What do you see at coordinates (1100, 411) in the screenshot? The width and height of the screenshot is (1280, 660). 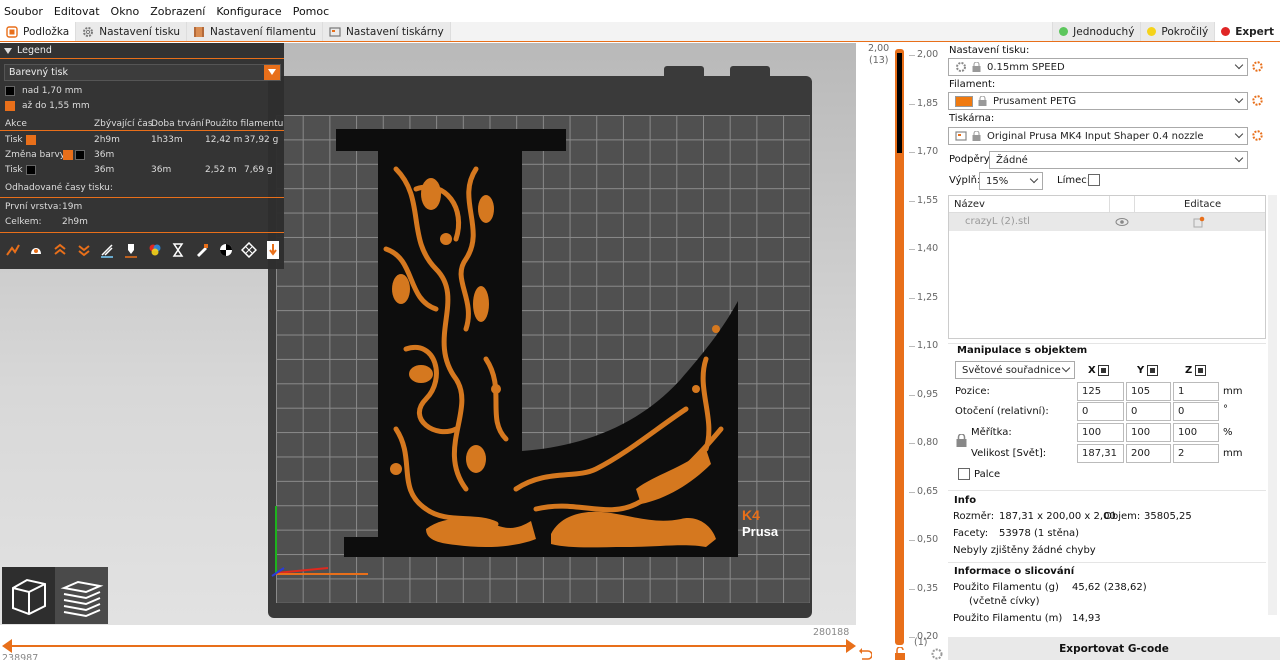 I see `rotation-x-input: 0` at bounding box center [1100, 411].